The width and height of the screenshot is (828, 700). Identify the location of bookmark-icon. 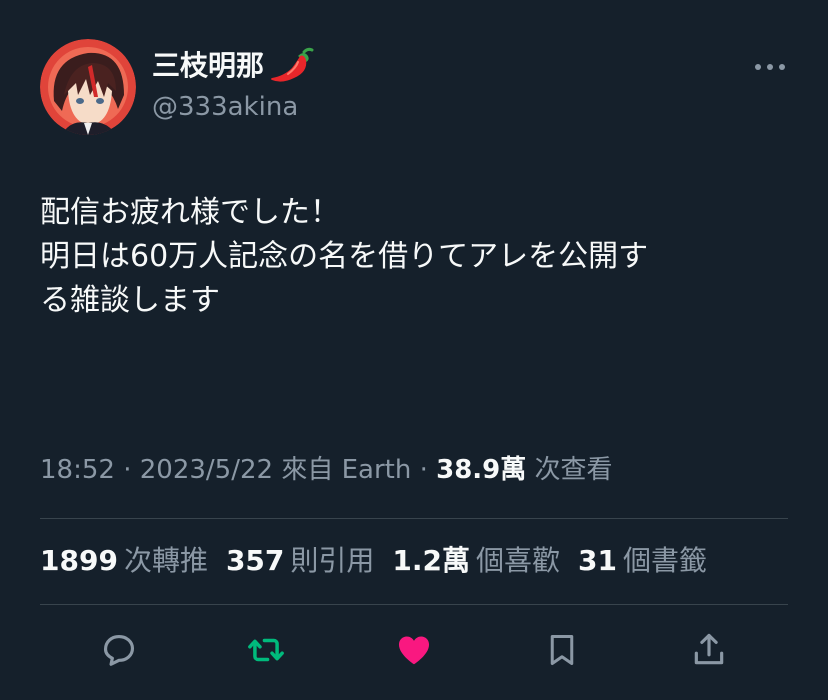
(562, 650).